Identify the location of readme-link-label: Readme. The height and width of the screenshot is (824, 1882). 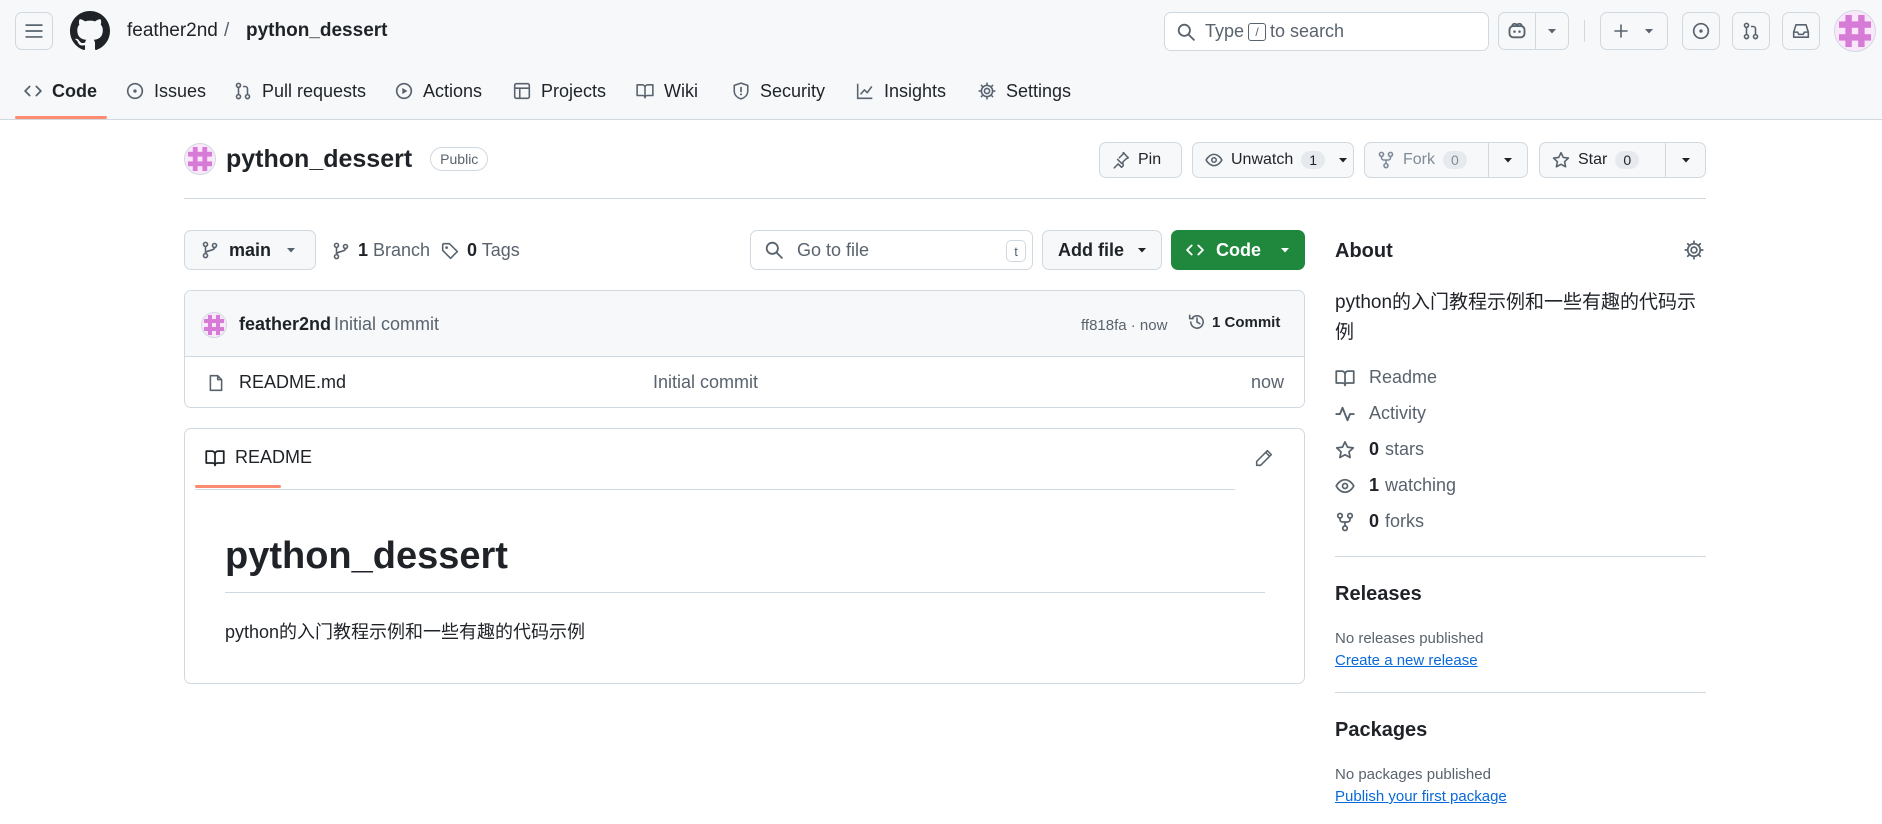
(1403, 377).